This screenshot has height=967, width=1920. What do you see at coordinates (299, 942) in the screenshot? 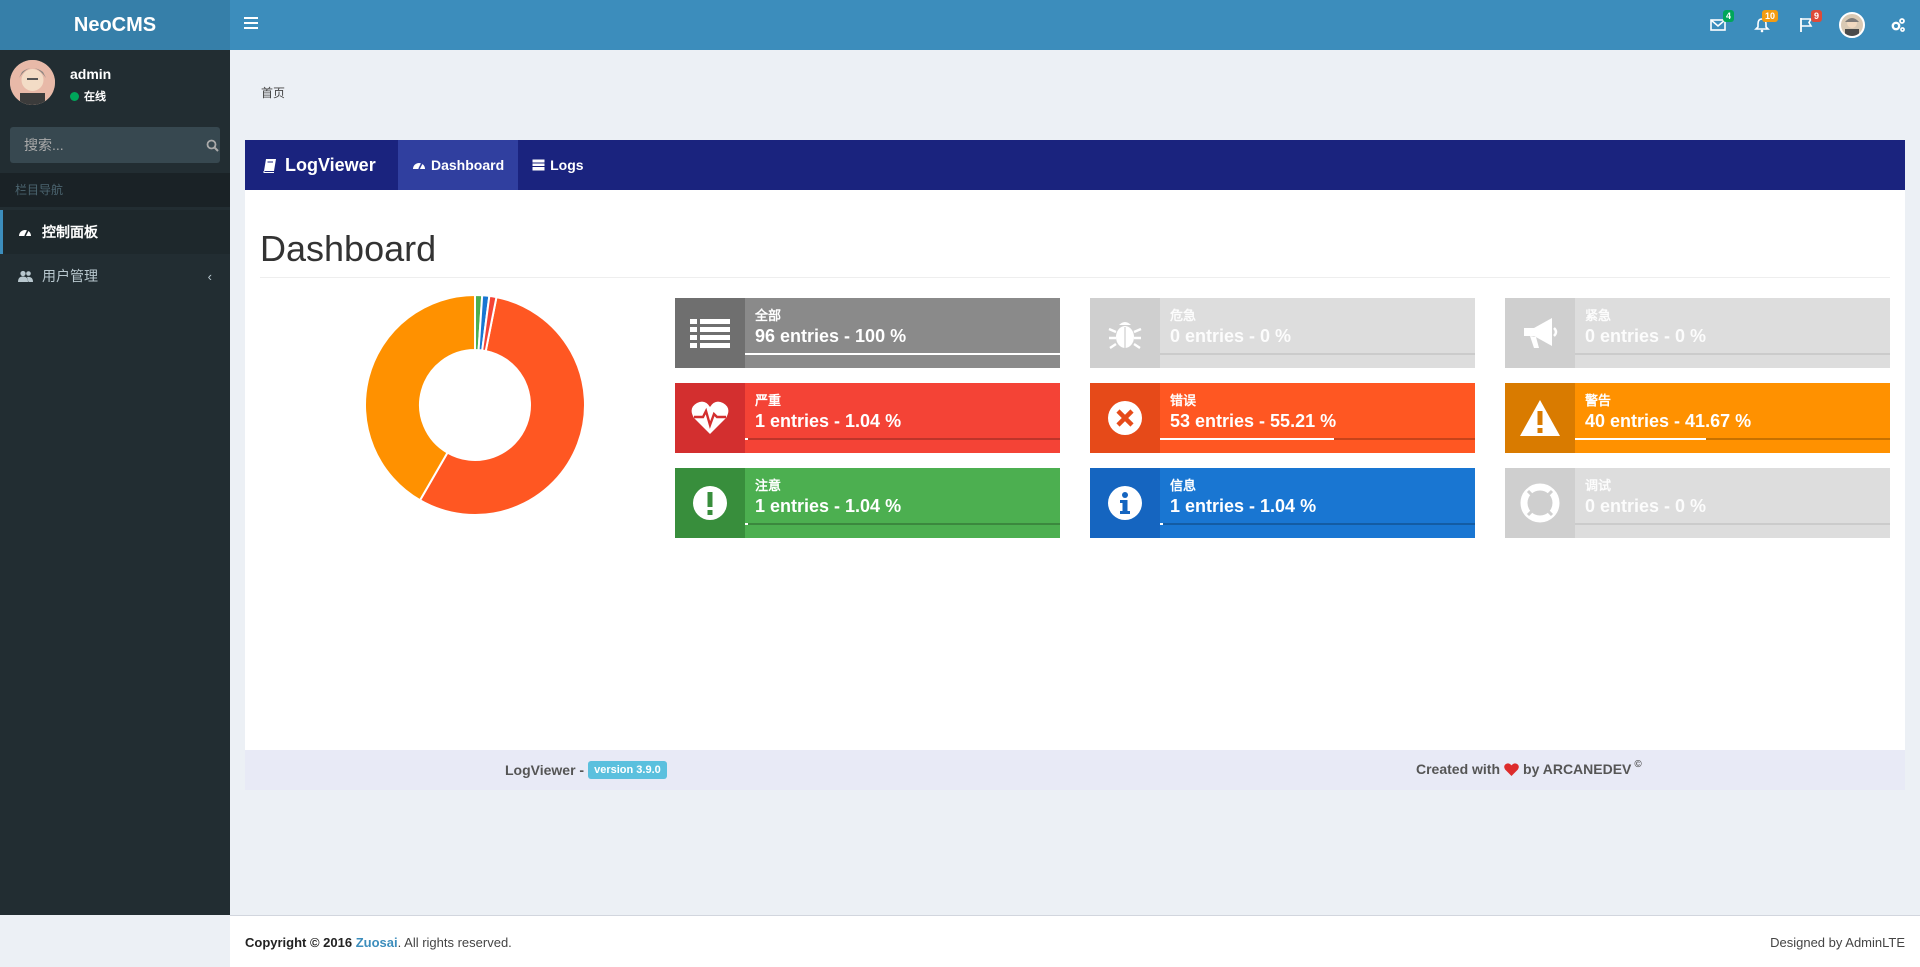
I see `copyright-prefix: Copyright © 2016` at bounding box center [299, 942].